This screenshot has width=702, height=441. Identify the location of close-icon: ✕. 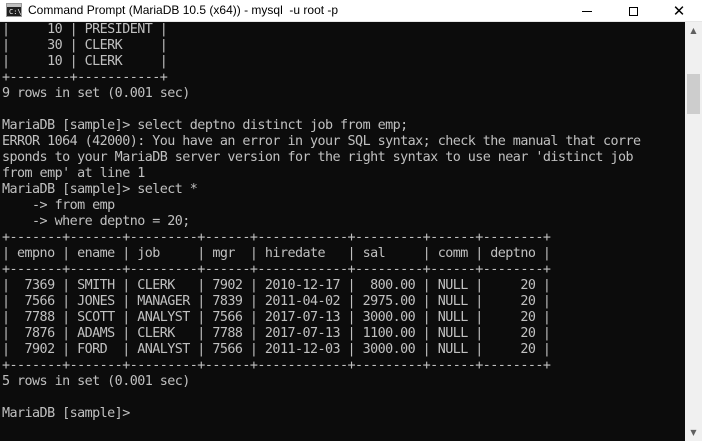
(679, 10).